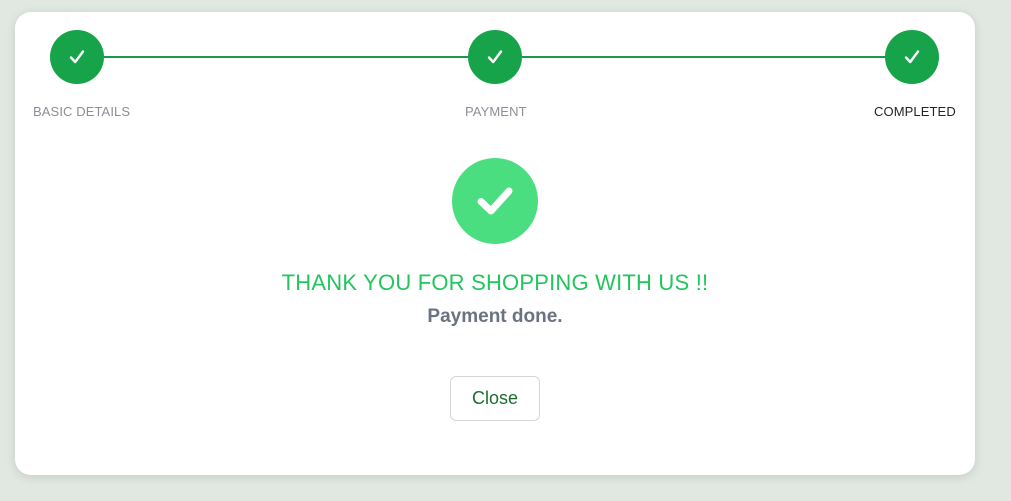 The width and height of the screenshot is (1011, 501). What do you see at coordinates (915, 111) in the screenshot?
I see `step-label-completed: COMPLETED` at bounding box center [915, 111].